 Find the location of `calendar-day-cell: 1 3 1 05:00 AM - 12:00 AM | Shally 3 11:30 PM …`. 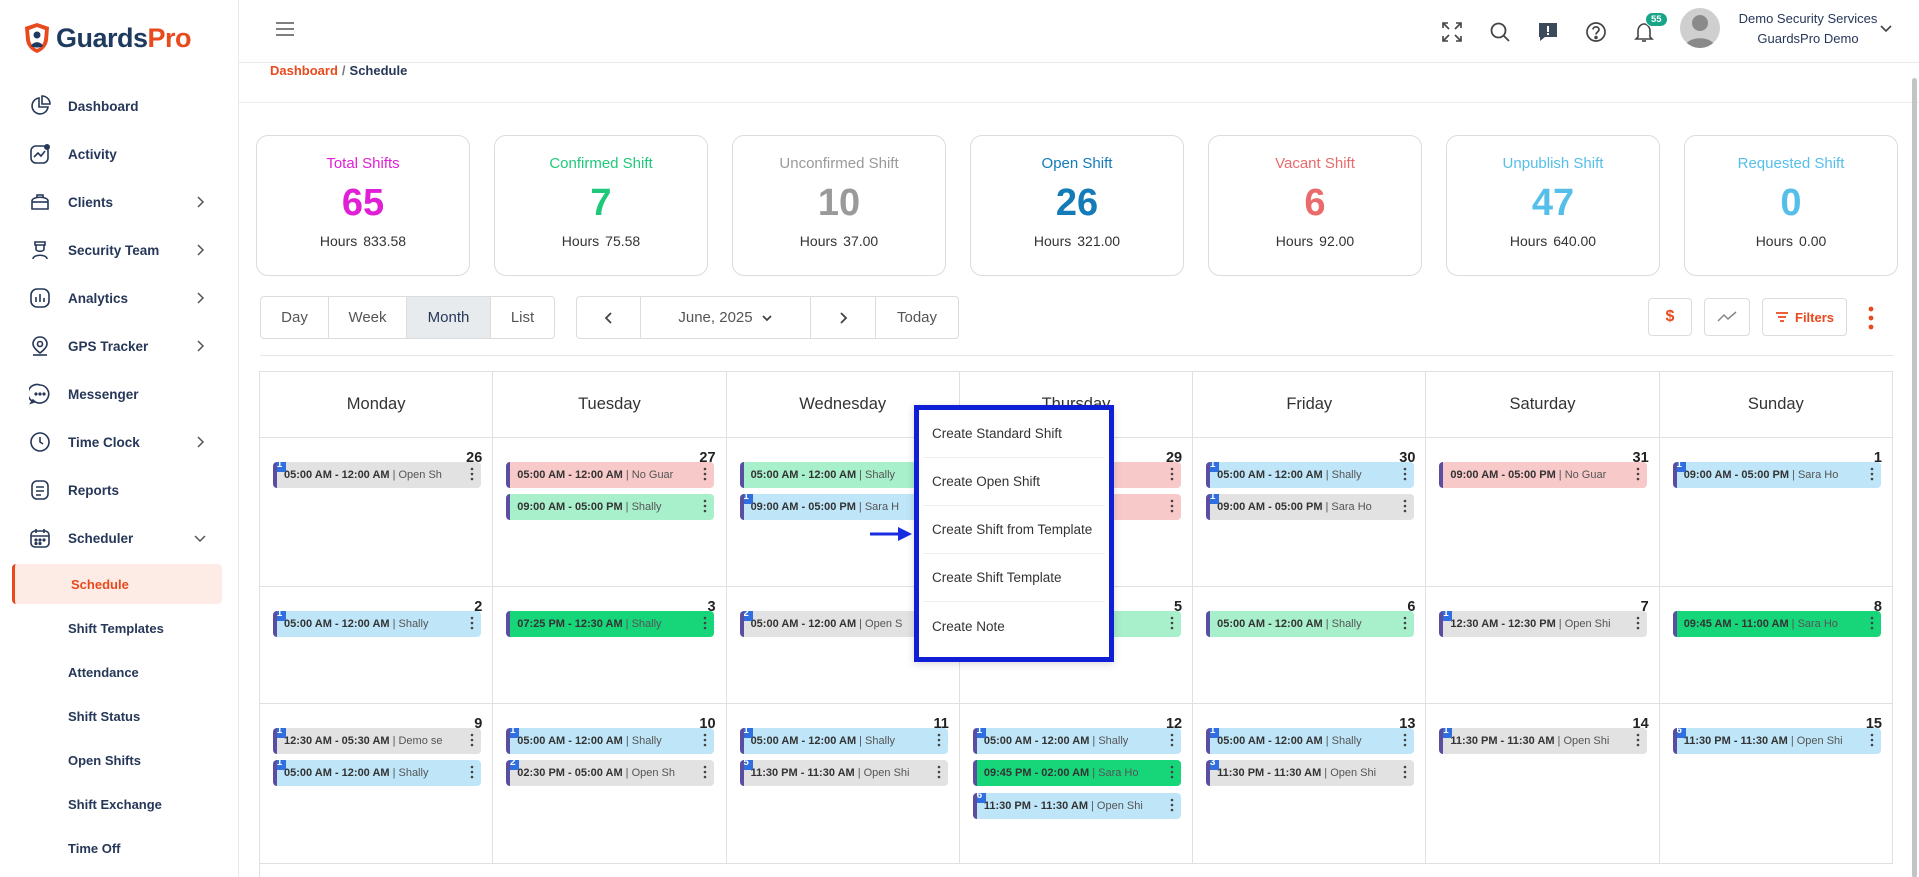

calendar-day-cell: 1 3 1 05:00 AM - 12:00 AM | Shally 3 11:30 PM … is located at coordinates (1310, 783).